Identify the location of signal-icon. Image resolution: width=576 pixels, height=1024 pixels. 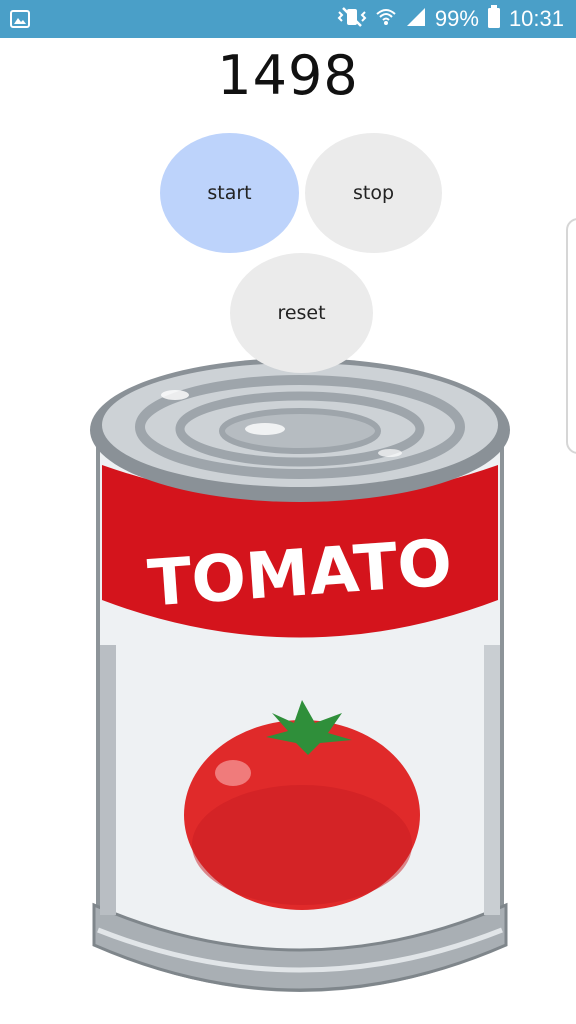
(416, 19).